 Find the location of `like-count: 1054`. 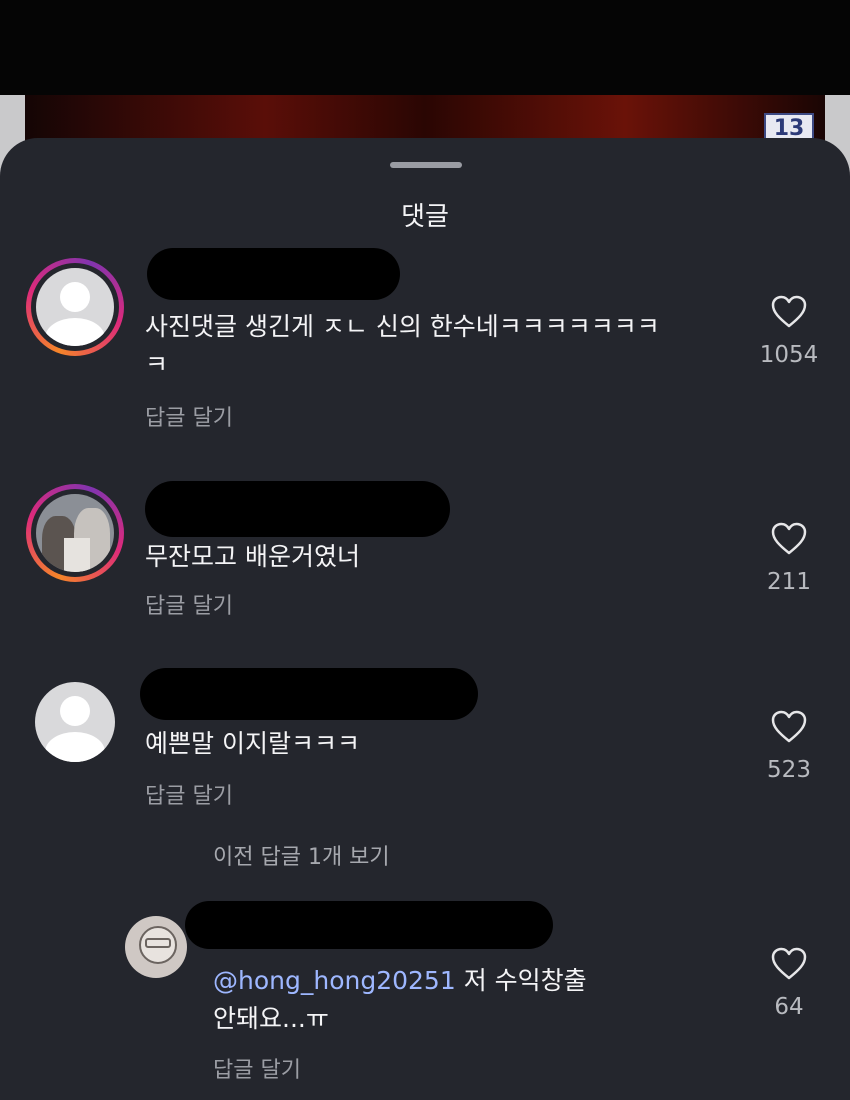

like-count: 1054 is located at coordinates (789, 355).